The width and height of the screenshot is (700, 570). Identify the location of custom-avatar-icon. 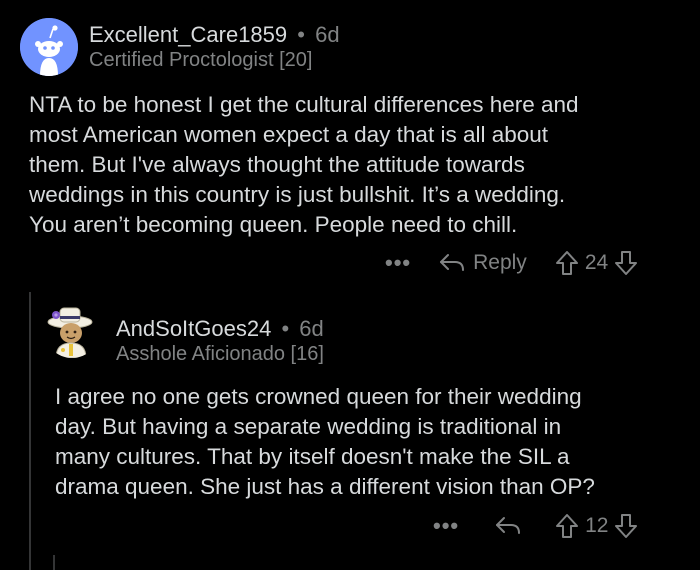
(72, 330).